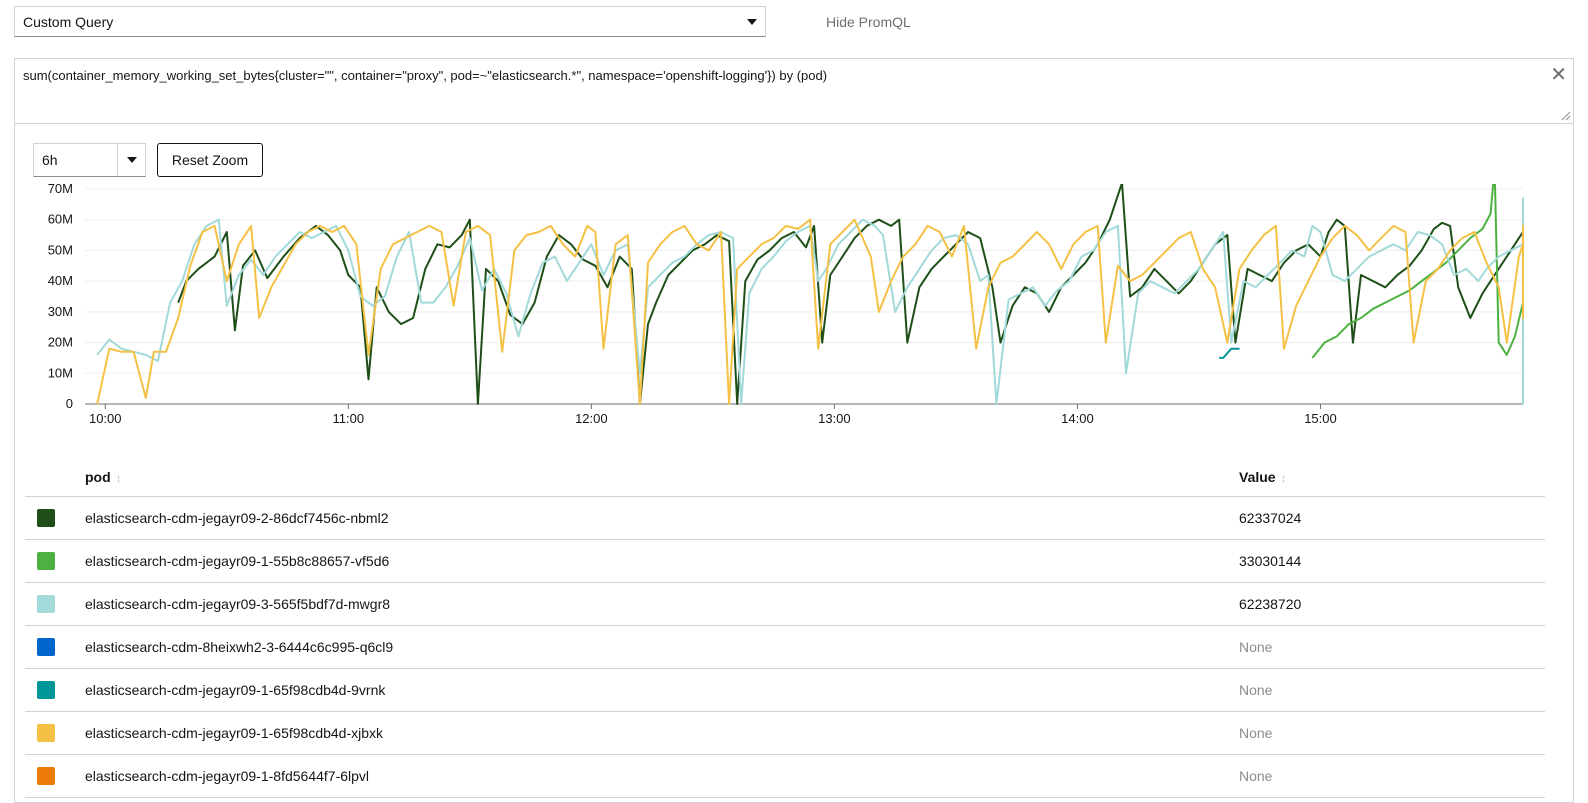 This screenshot has width=1588, height=803. Describe the element at coordinates (1320, 418) in the screenshot. I see `x-tick-label: 15:00` at that location.